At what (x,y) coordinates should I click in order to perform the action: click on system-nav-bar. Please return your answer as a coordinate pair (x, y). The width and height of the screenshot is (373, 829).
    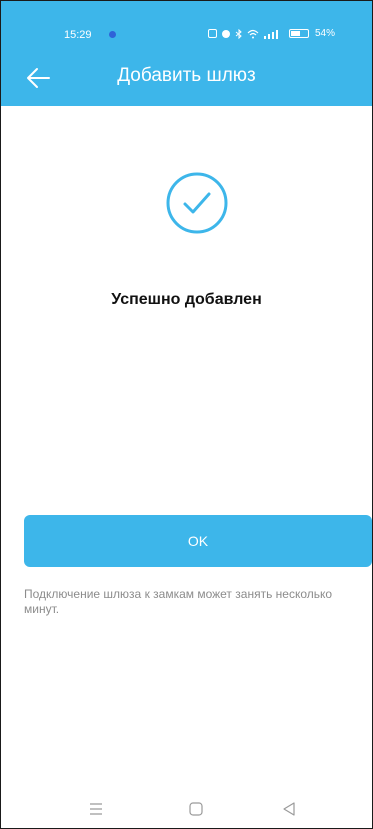
    Looking at the image, I should click on (186, 809).